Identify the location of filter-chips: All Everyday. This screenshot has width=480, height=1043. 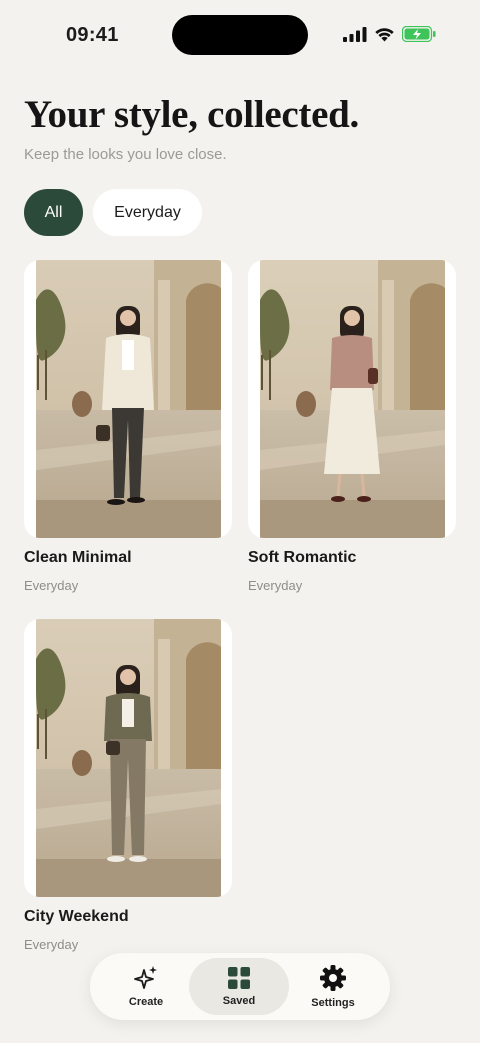
(113, 212).